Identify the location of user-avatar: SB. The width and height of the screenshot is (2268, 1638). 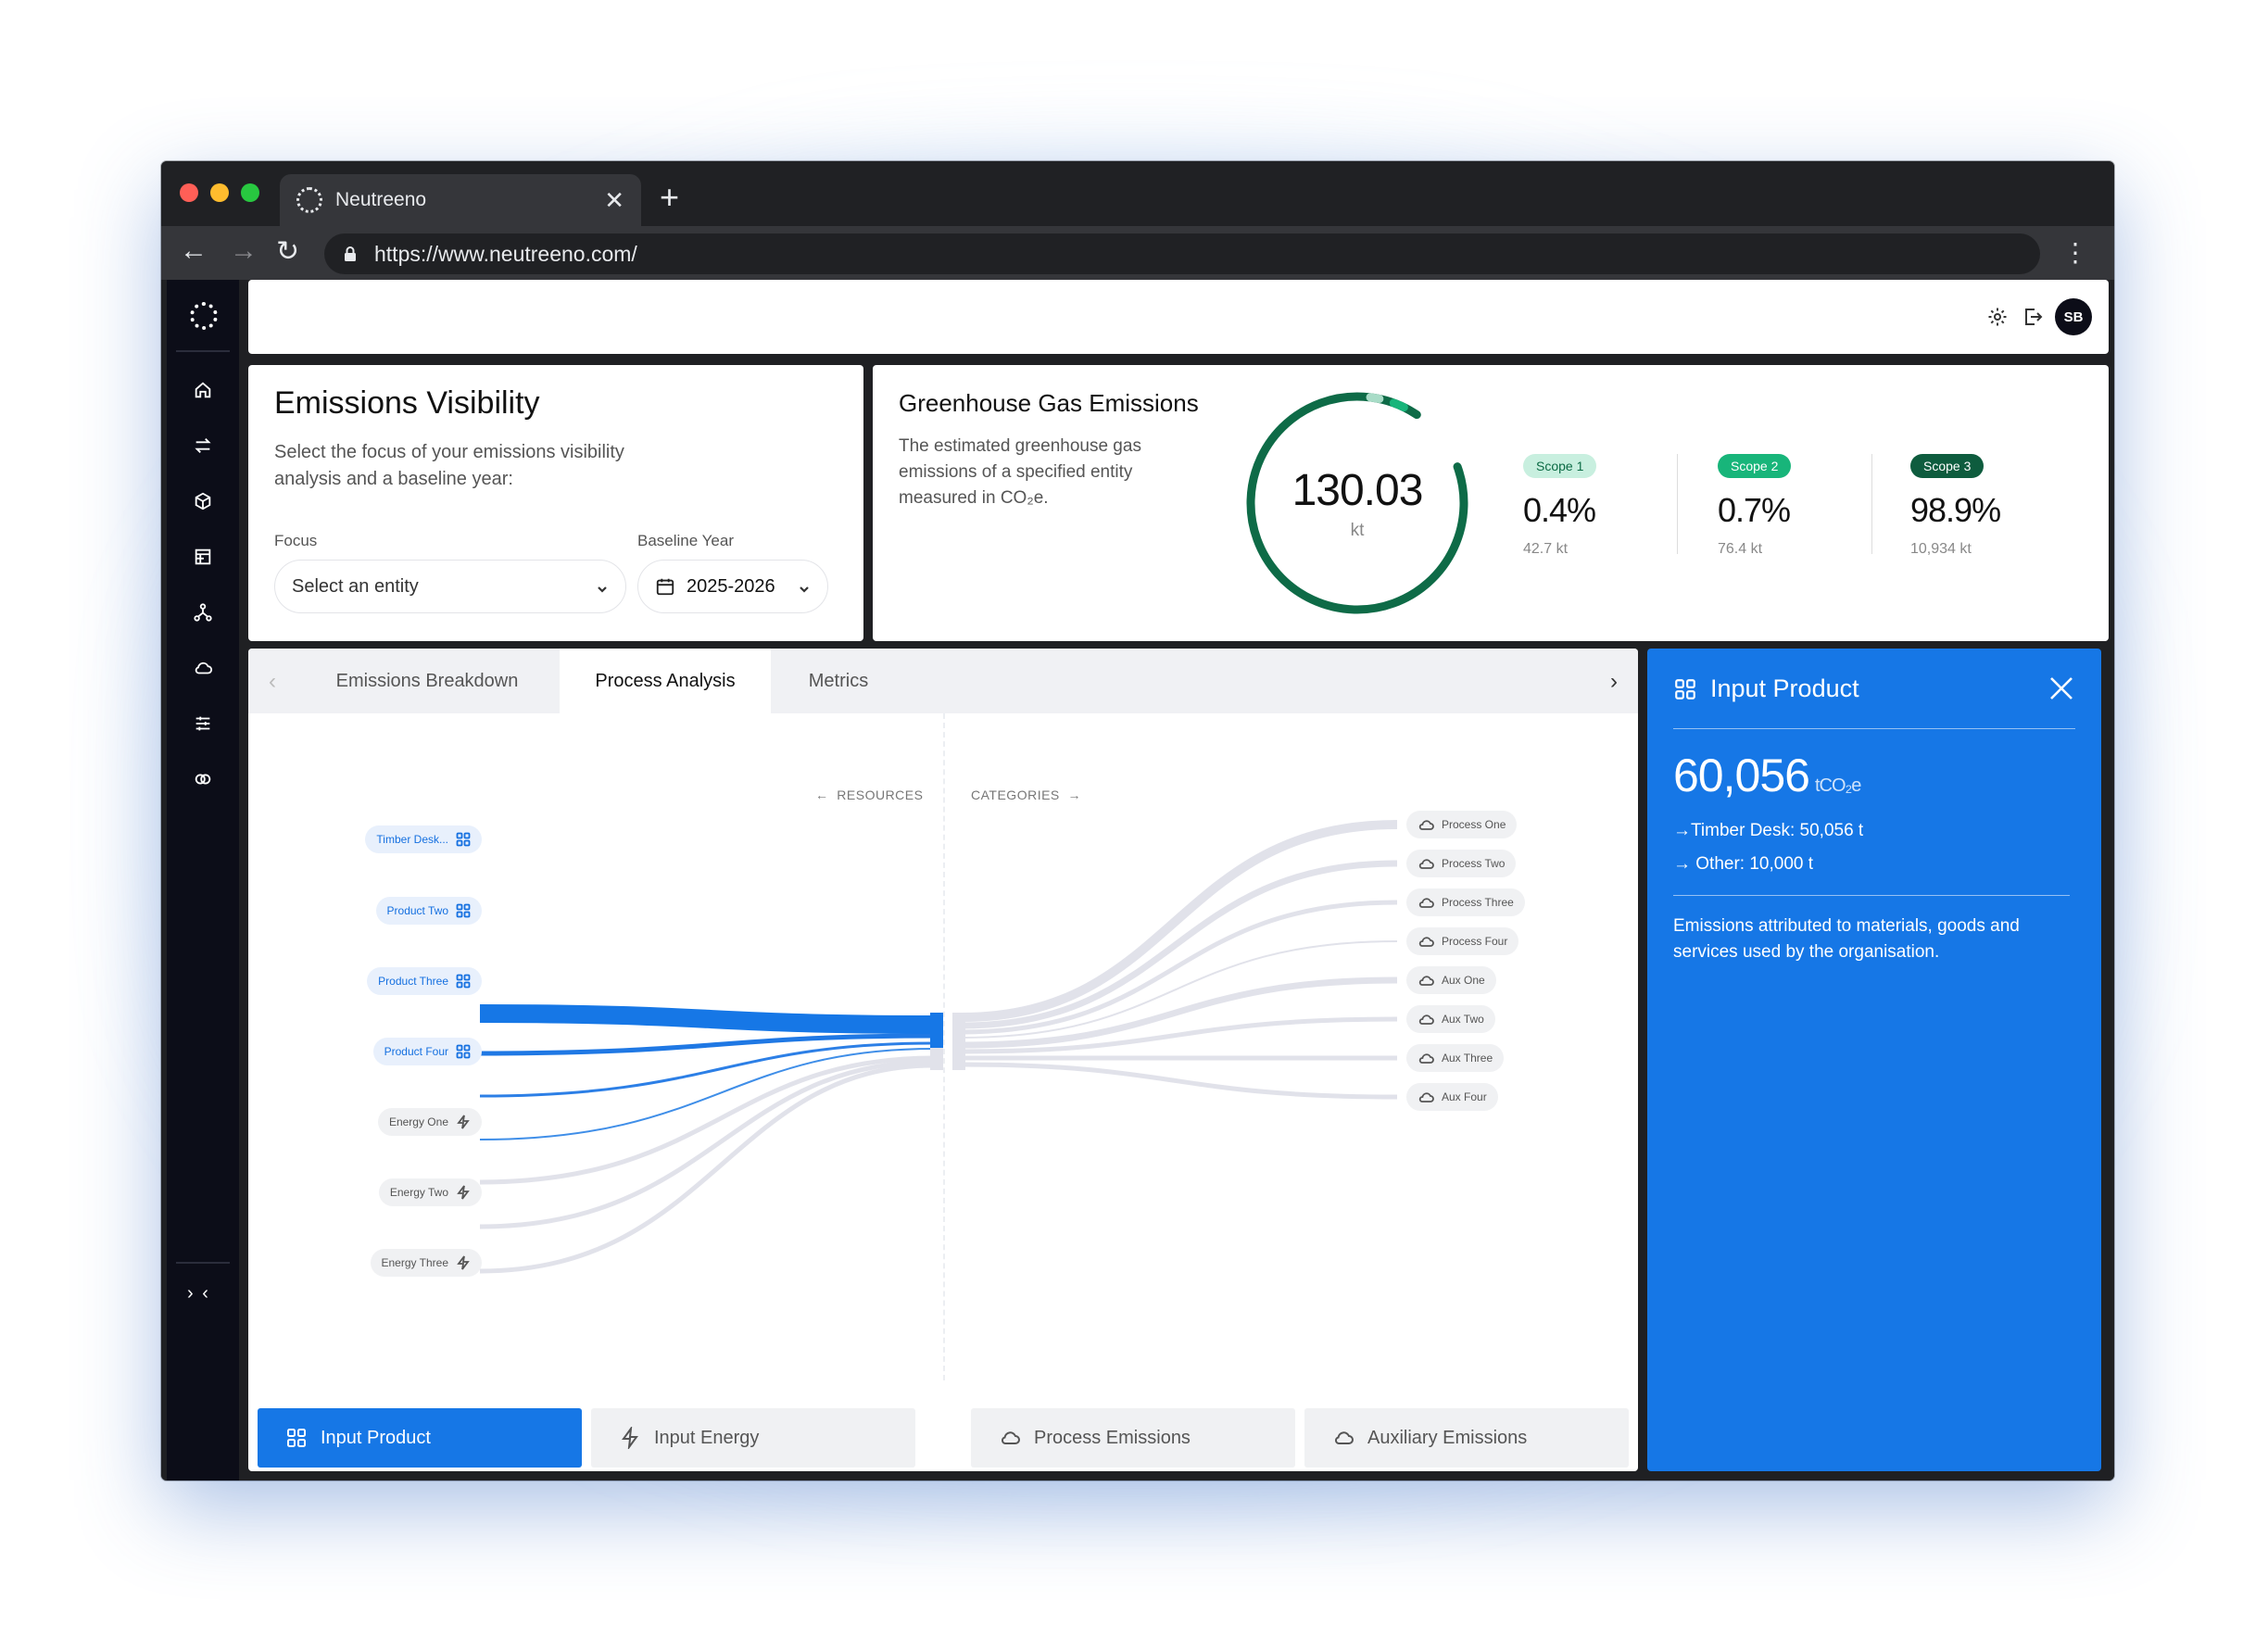
(2073, 316).